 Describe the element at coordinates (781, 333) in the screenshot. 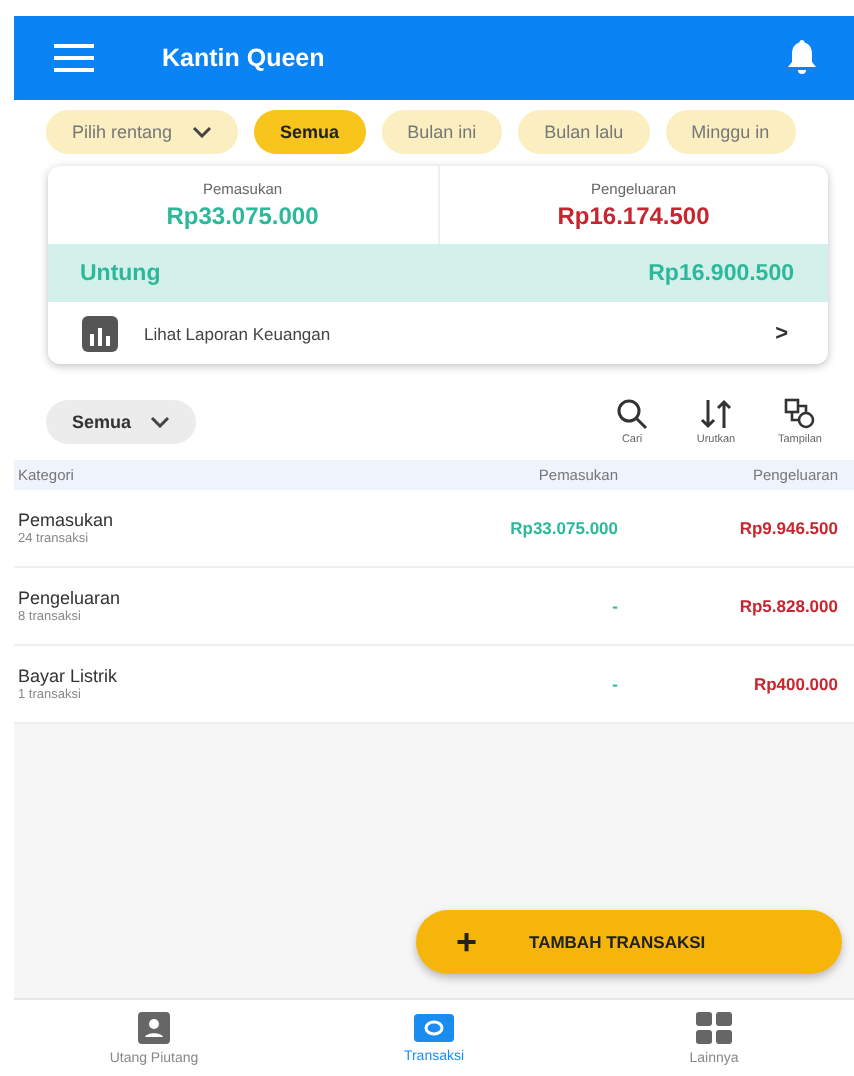

I see `arrow-text: >` at that location.